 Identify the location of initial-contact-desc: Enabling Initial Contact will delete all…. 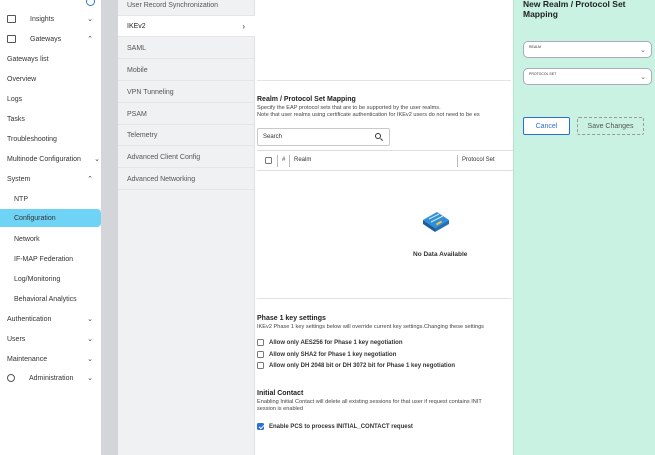
(369, 402).